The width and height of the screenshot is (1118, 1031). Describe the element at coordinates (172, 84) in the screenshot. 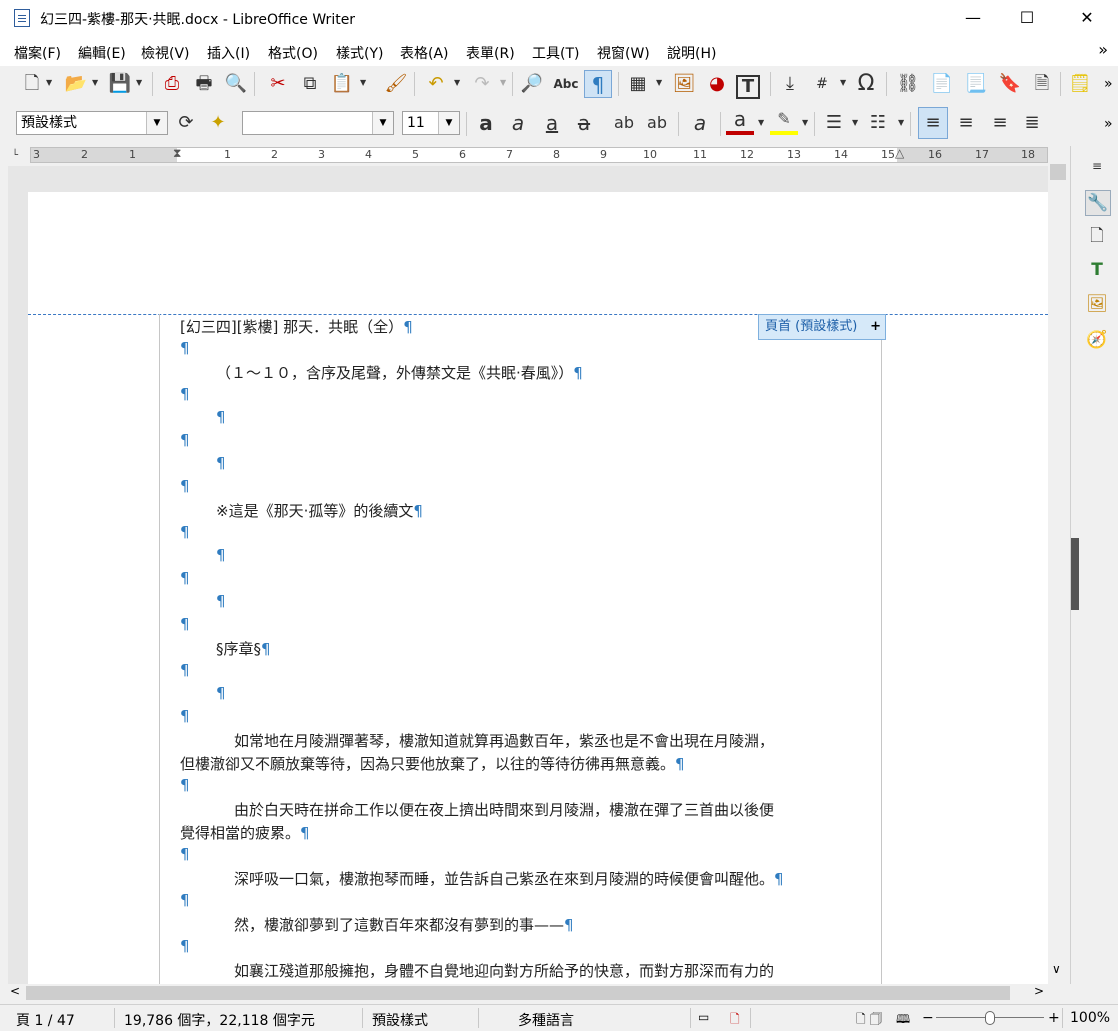

I see `export-pdf-icon: ⎙` at that location.